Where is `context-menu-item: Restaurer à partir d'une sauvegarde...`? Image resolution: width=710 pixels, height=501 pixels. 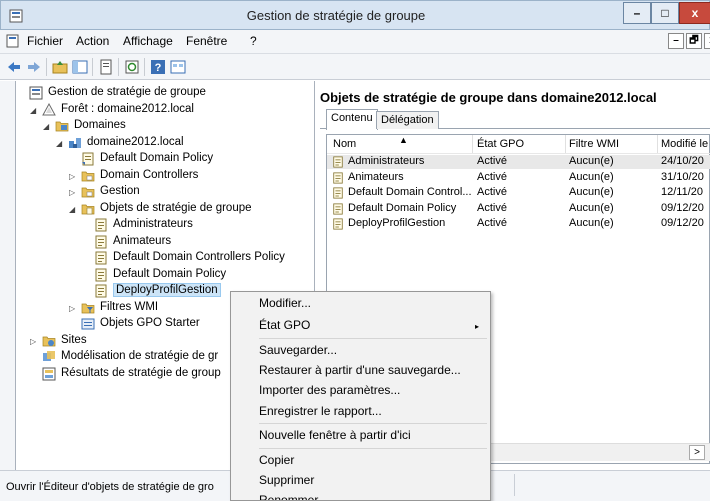
context-menu-item: Restaurer à partir d'une sauvegarde... is located at coordinates (360, 370).